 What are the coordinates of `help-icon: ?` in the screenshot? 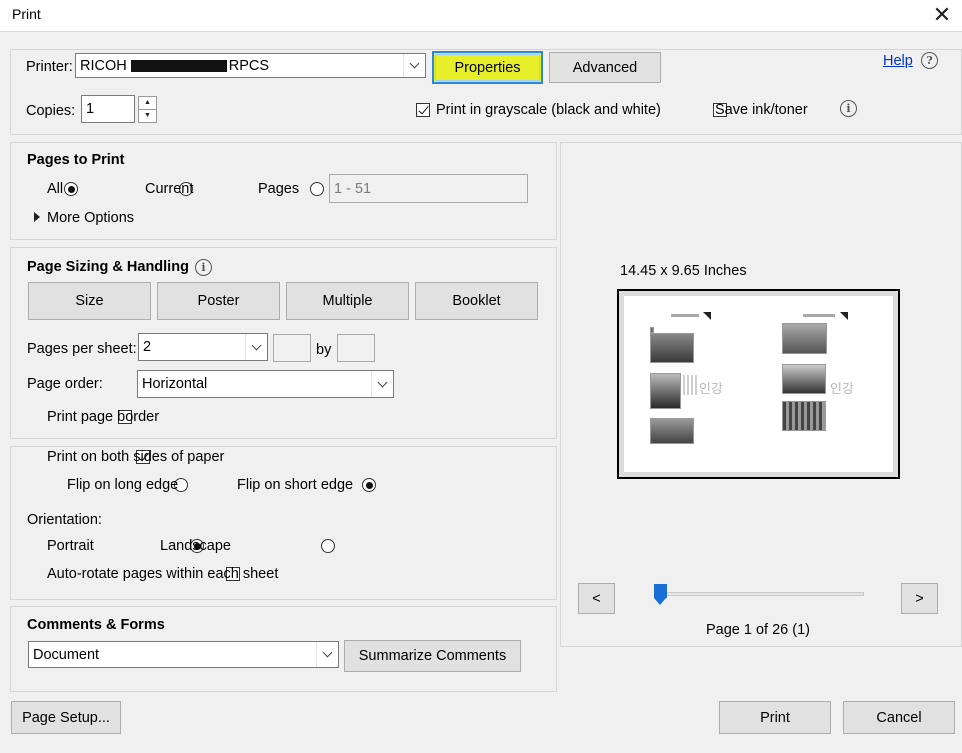 It's located at (929, 60).